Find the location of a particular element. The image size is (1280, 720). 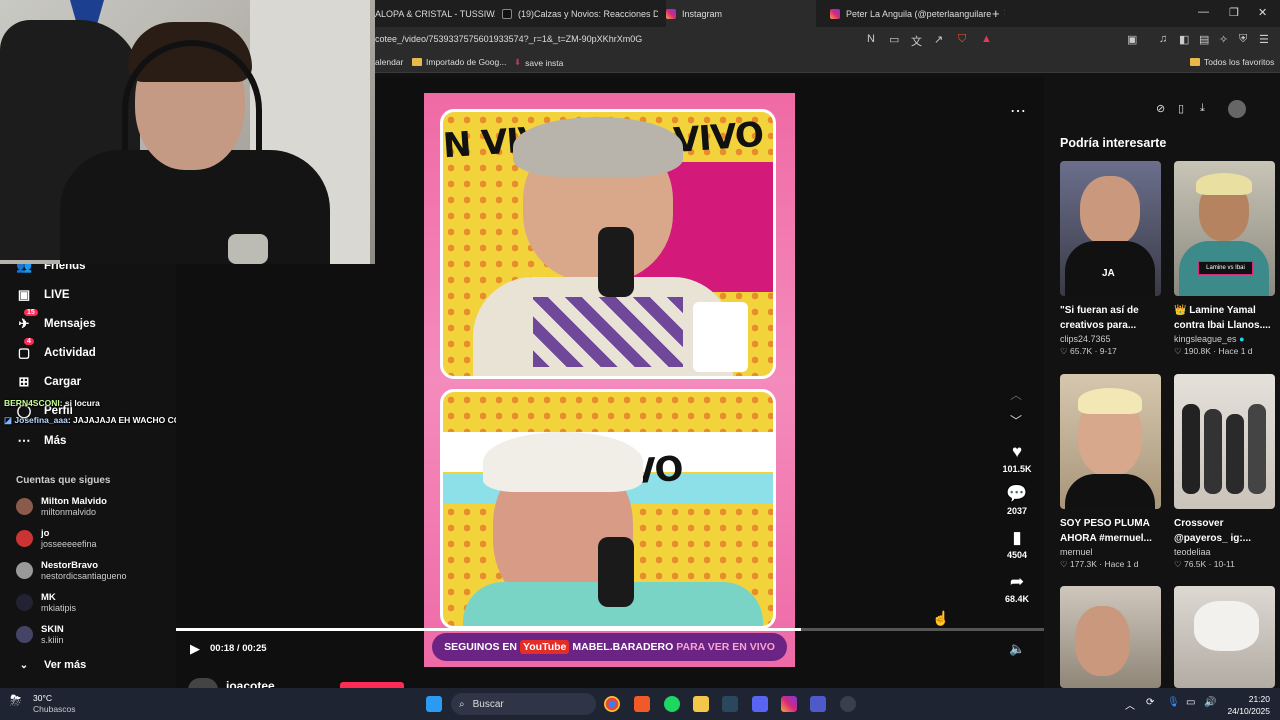

translate-icon: 文 is located at coordinates (916, 41).